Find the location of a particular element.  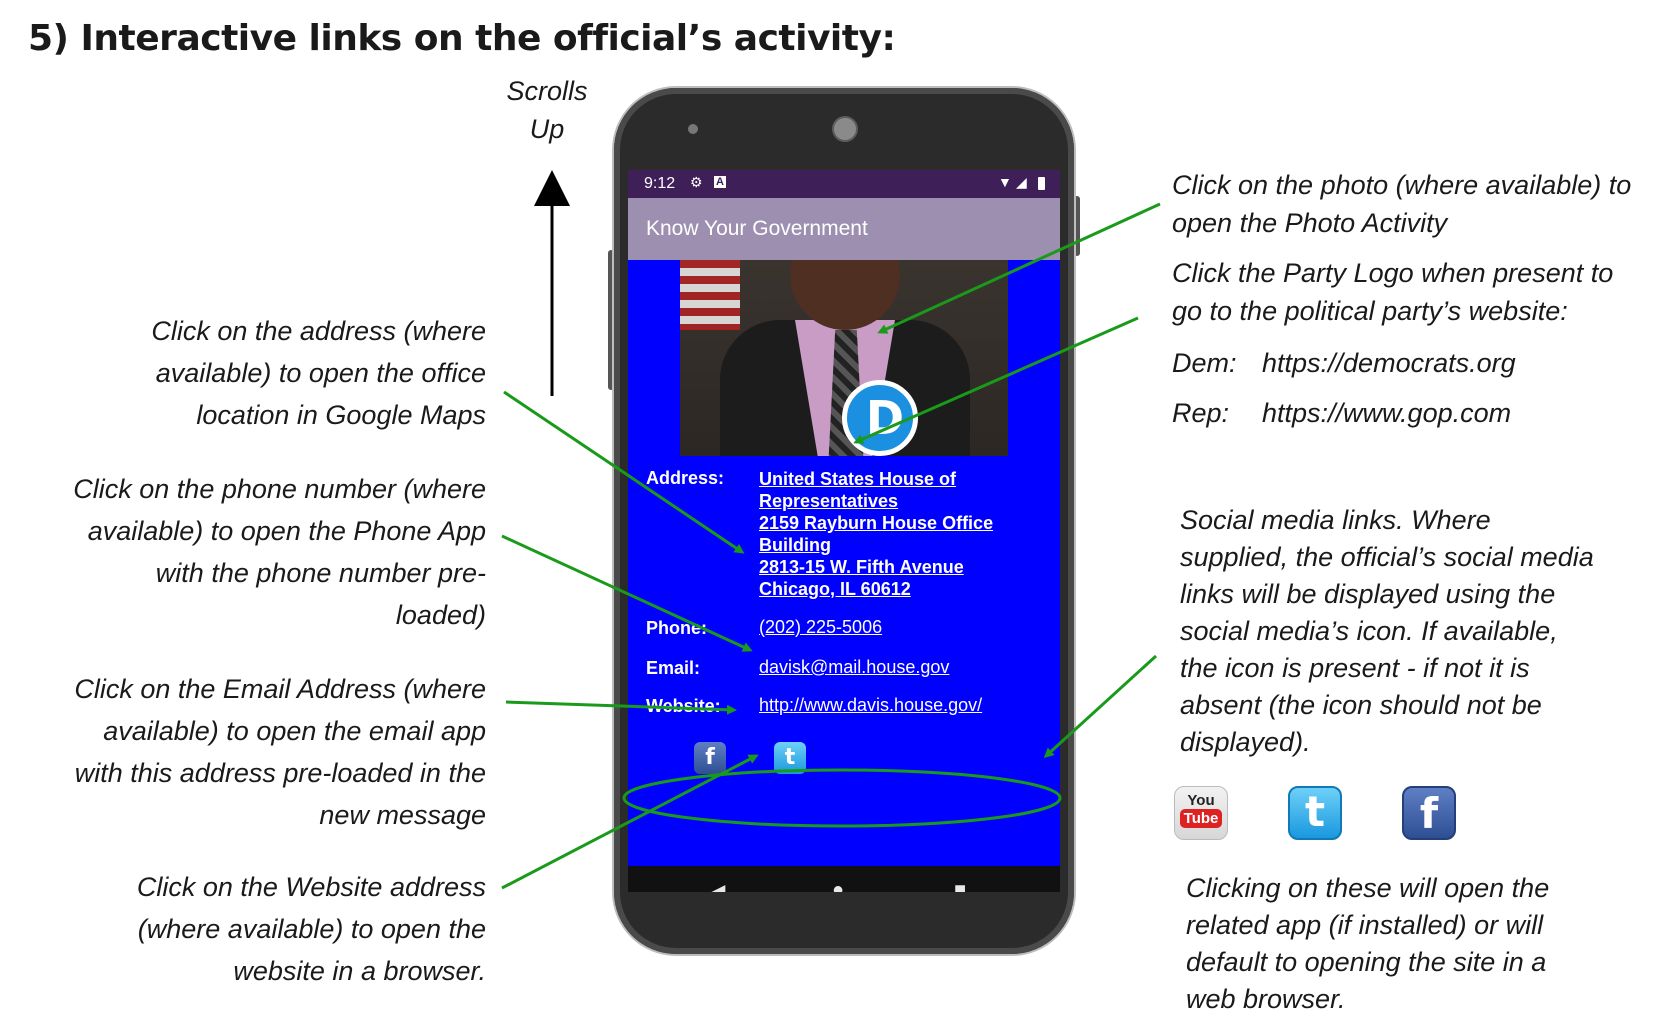

party-note-line: go to the political party’s website: is located at coordinates (1370, 311).